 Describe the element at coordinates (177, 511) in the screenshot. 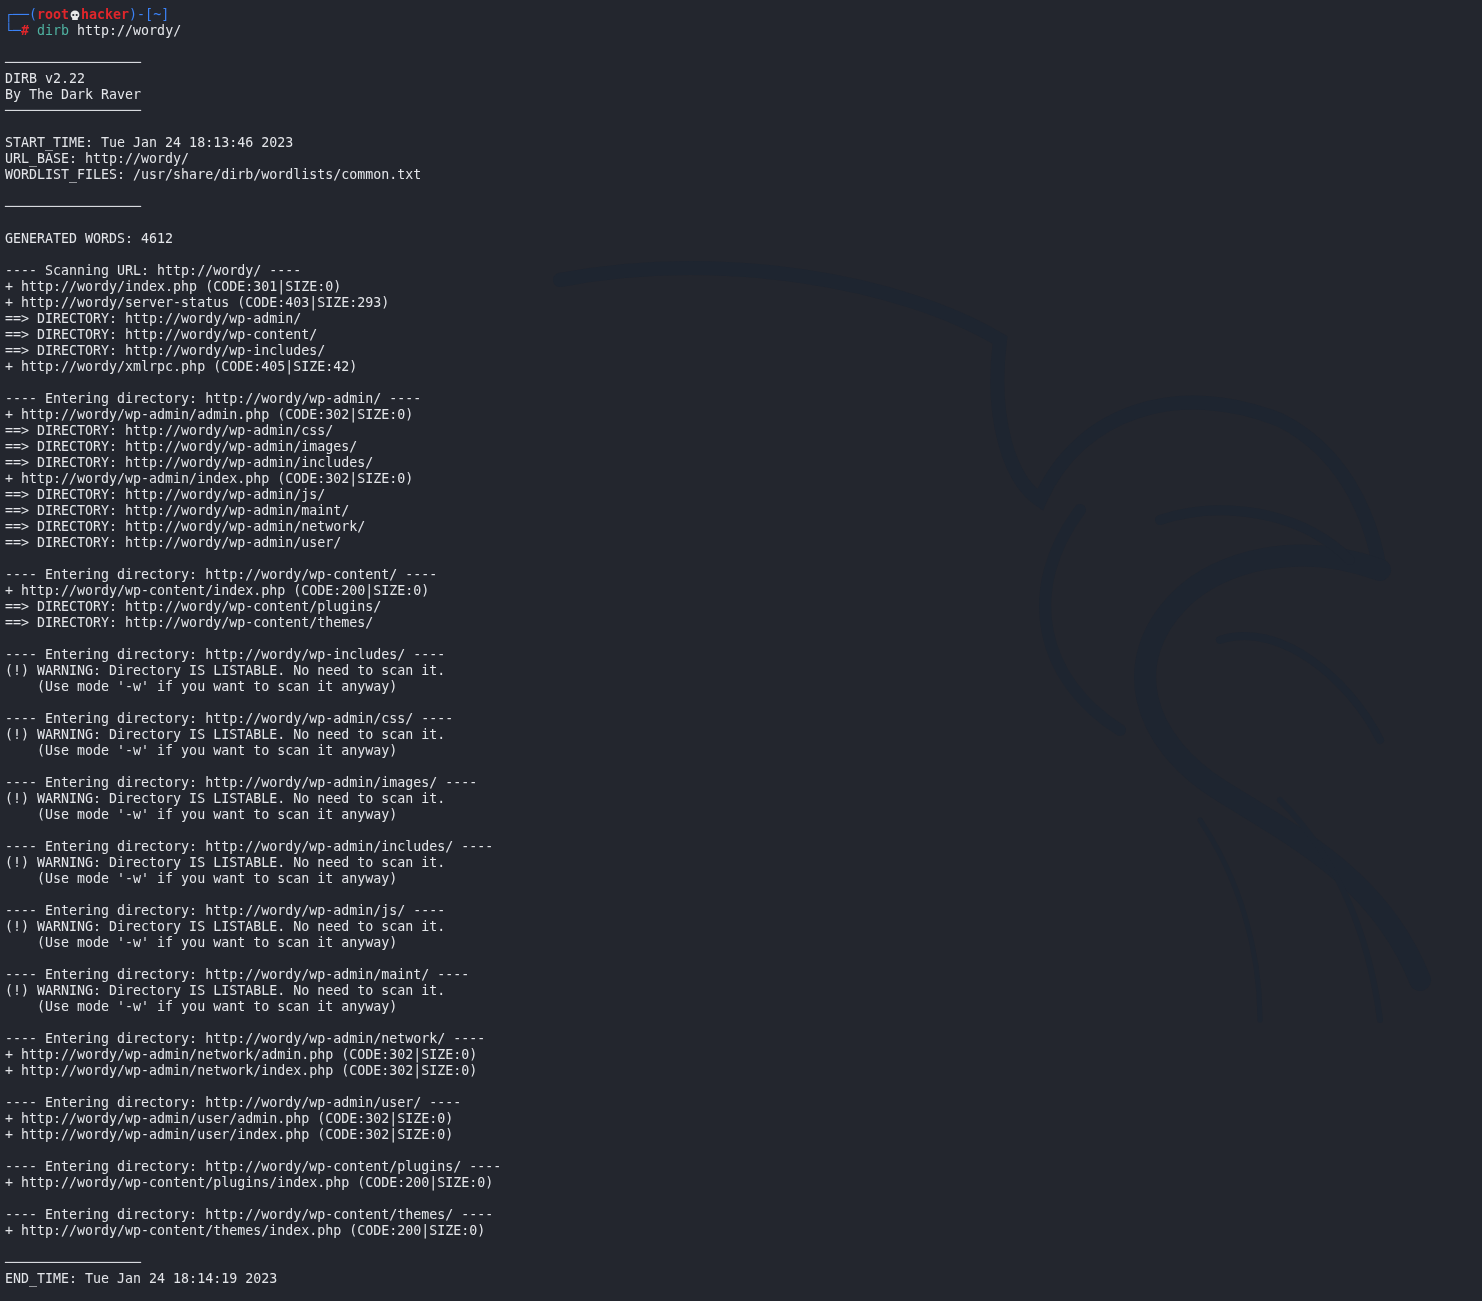

I see `output-line: ==> DIRECTORY: http://wordy/wp-admin/maint/` at that location.